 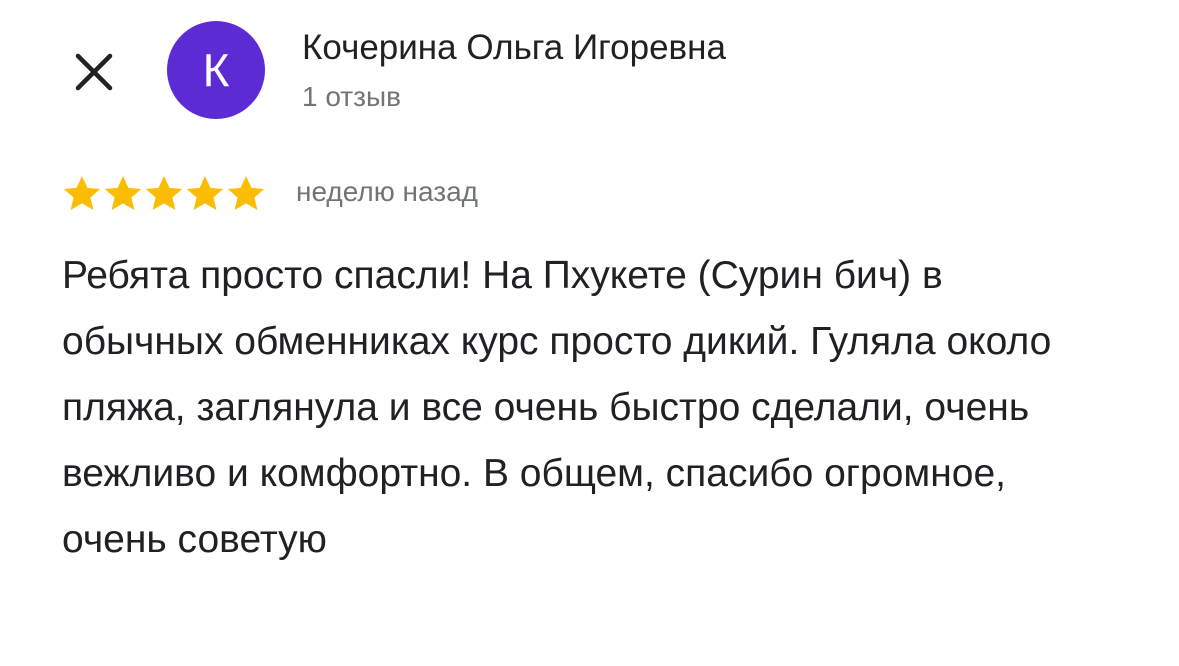 I want to click on close-button, so click(x=94, y=72).